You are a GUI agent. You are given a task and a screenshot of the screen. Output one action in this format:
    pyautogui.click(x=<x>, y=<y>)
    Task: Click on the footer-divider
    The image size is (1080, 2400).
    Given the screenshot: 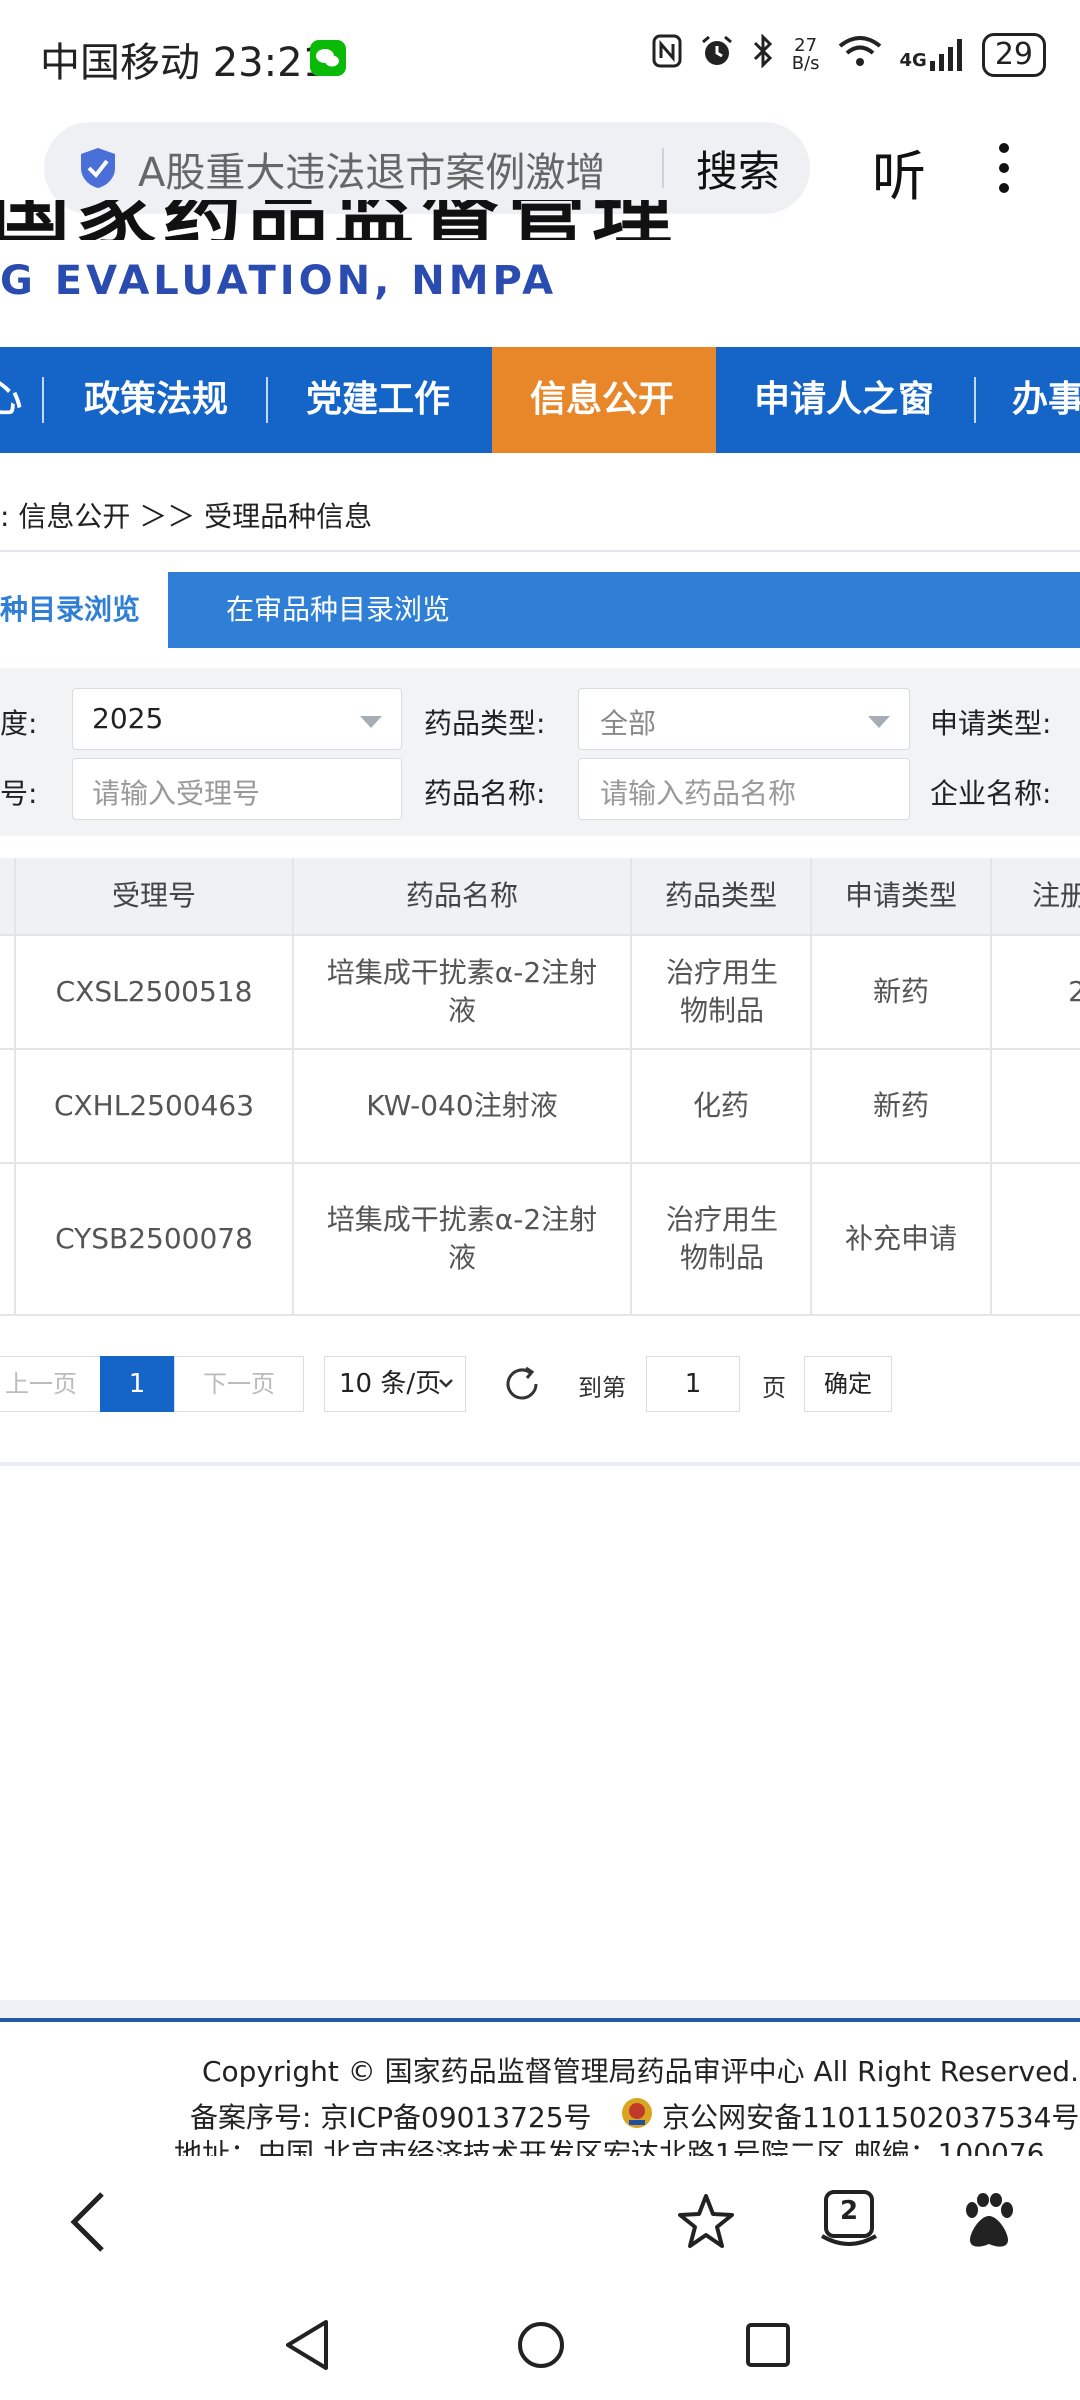 What is the action you would take?
    pyautogui.click(x=540, y=2020)
    